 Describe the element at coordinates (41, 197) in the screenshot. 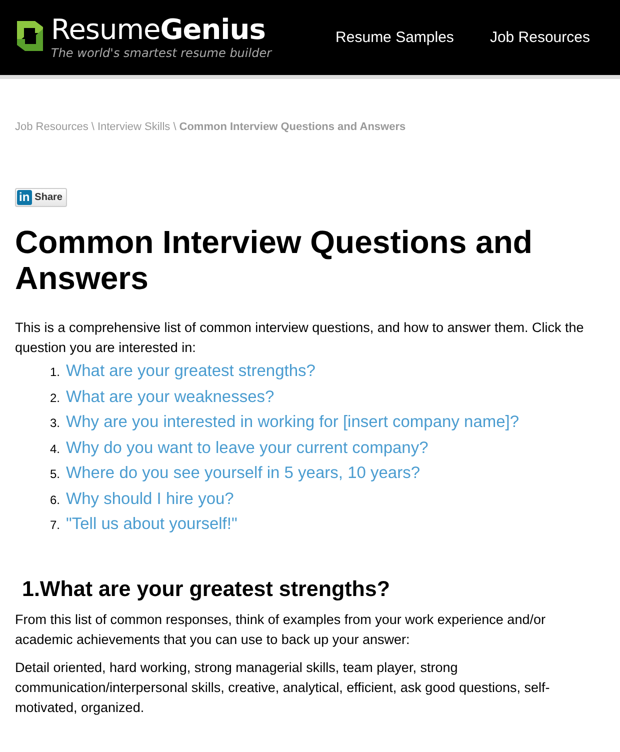

I see `share-button: in Share` at that location.